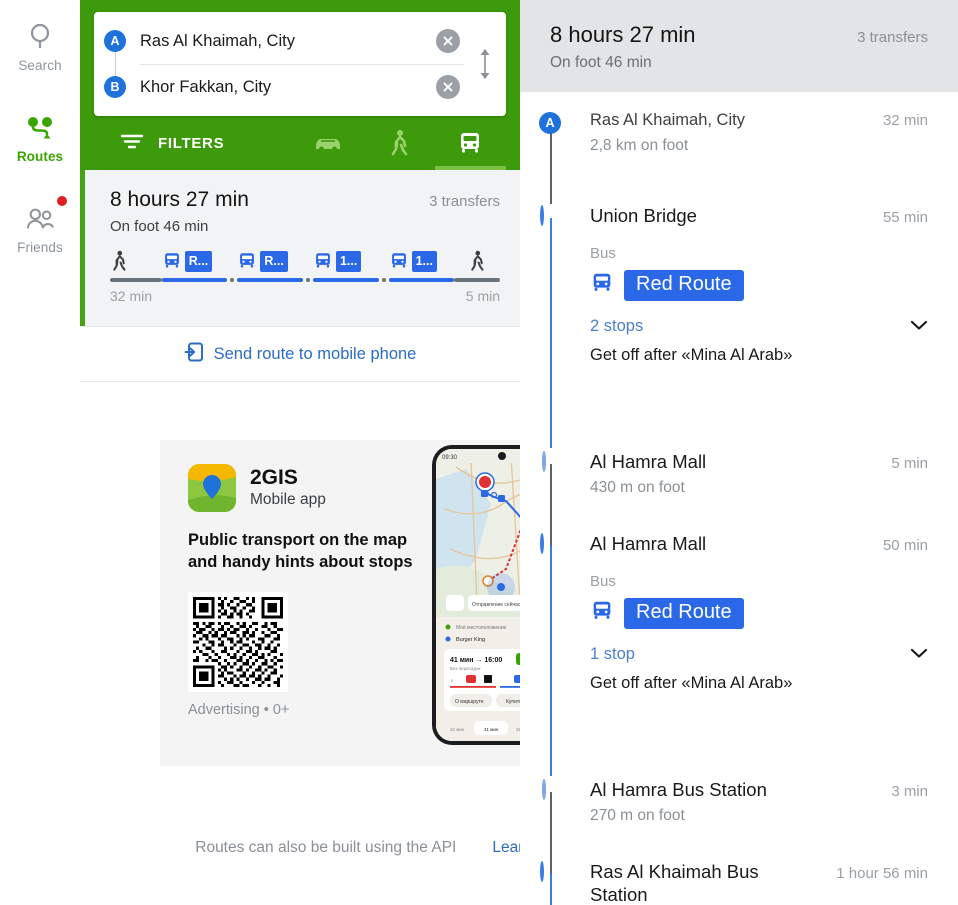 The image size is (958, 905). What do you see at coordinates (448, 41) in the screenshot?
I see `clear-from-icon` at bounding box center [448, 41].